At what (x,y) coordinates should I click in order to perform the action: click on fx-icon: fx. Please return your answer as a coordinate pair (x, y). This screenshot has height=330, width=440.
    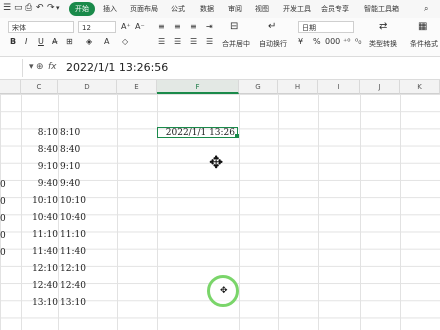
    Looking at the image, I should click on (52, 67).